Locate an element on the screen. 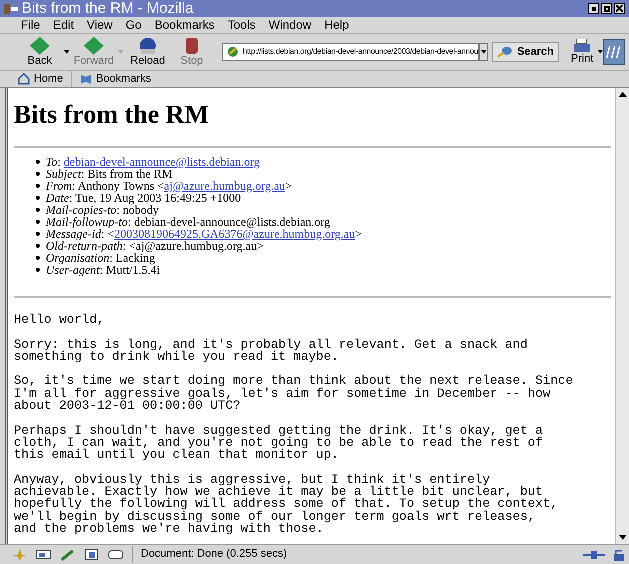  header-line: Organisation: Lacking is located at coordinates (101, 258).